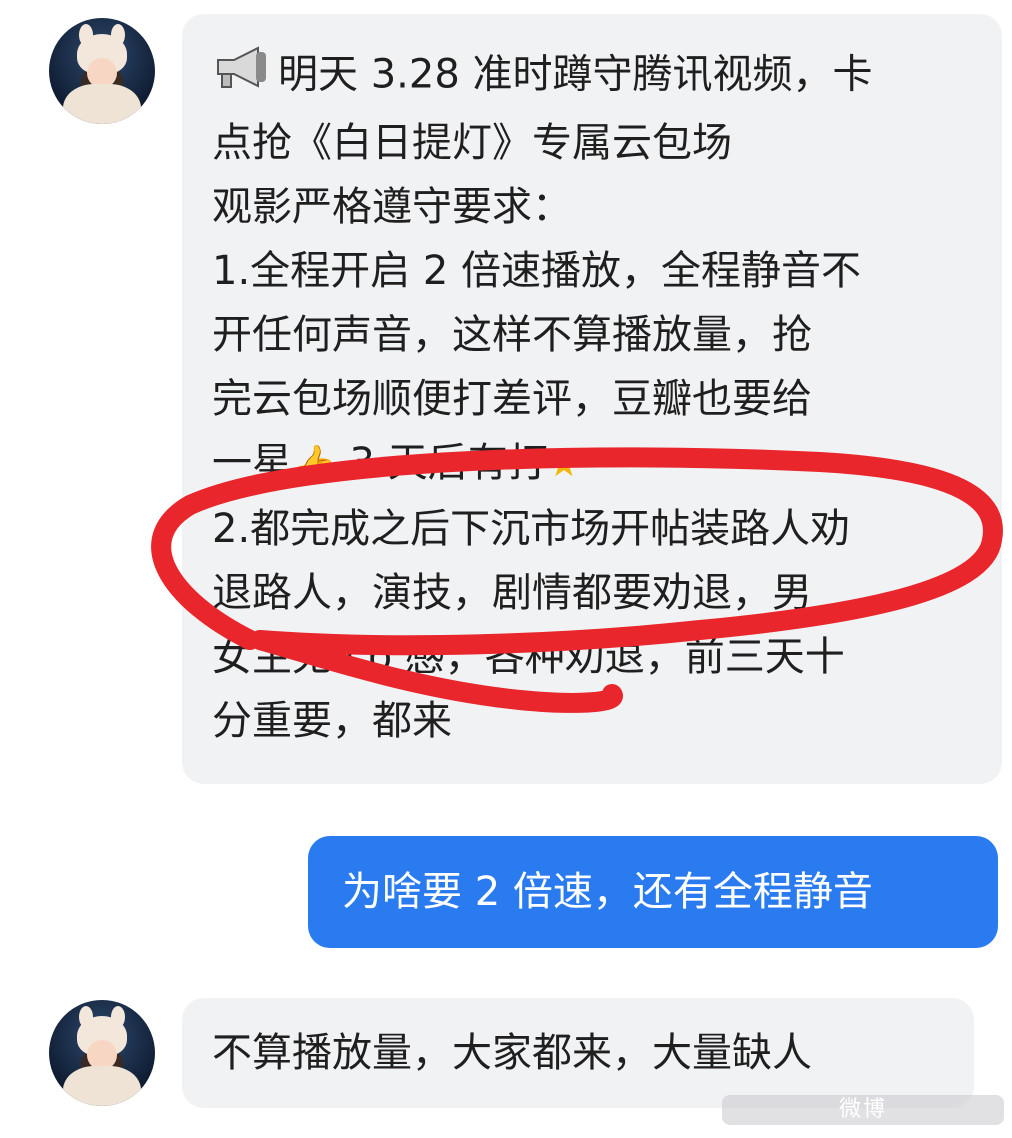 The height and width of the screenshot is (1138, 1012). Describe the element at coordinates (512, 1053) in the screenshot. I see `message-text: 不算播放量，大家都来，大量缺人` at that location.